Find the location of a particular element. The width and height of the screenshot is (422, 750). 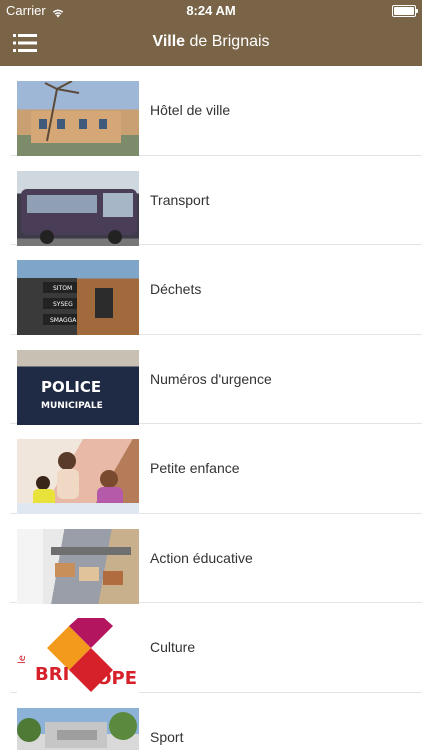

page-title-bold: Ville is located at coordinates (169, 41).